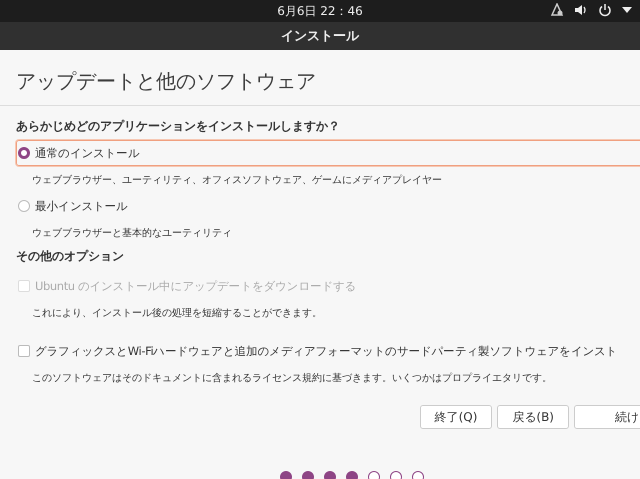 This screenshot has height=479, width=640. I want to click on back-button: 戻る(B), so click(533, 417).